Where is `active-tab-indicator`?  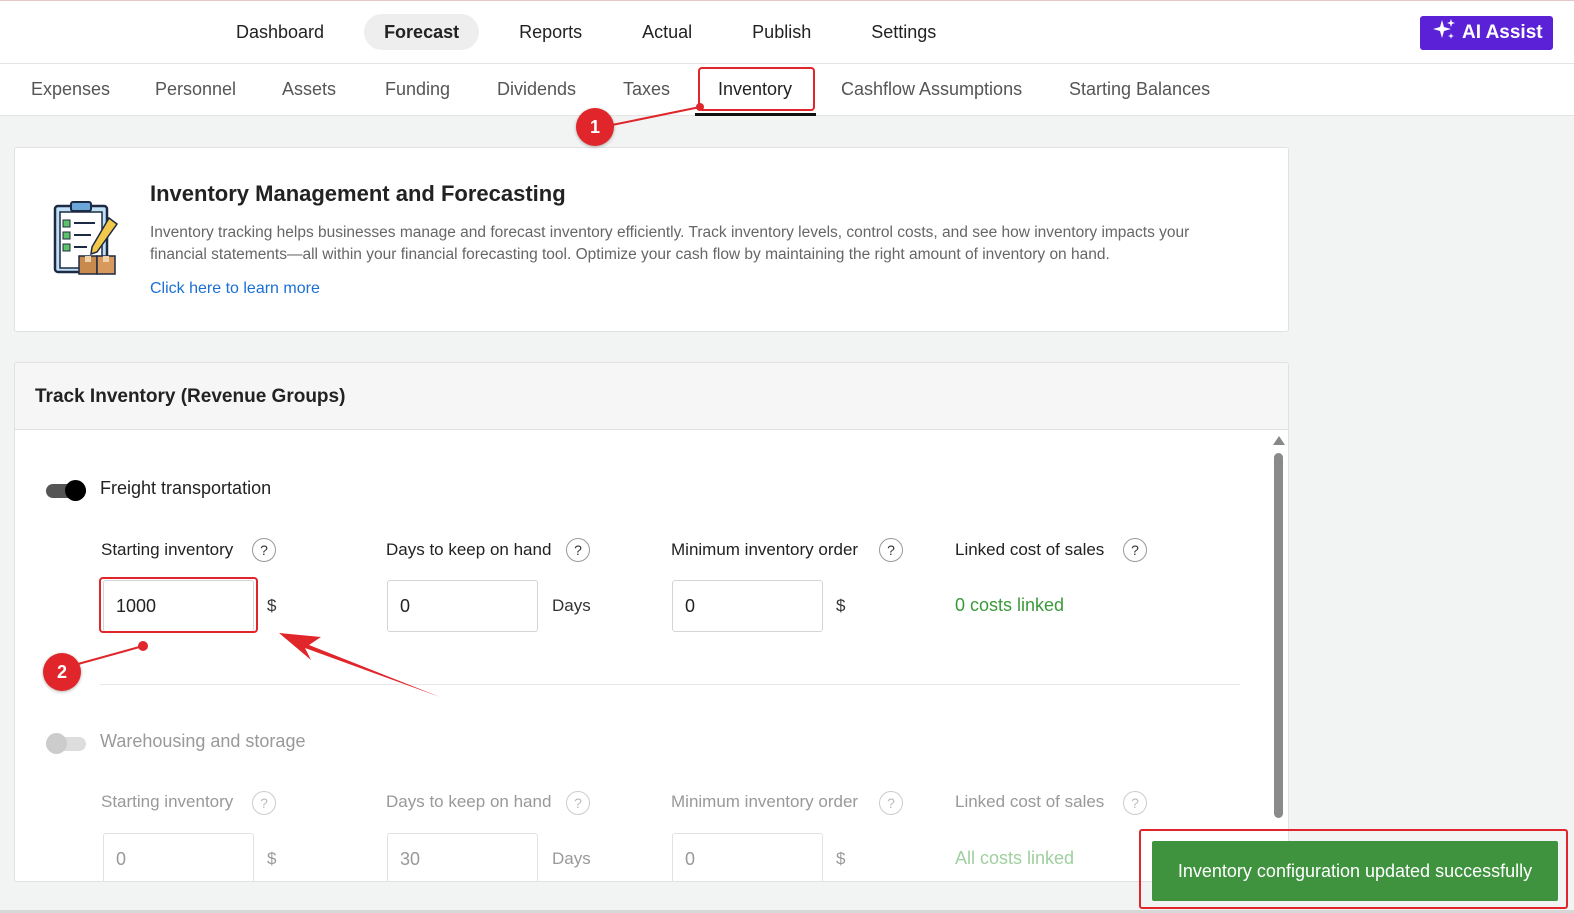
active-tab-indicator is located at coordinates (755, 114).